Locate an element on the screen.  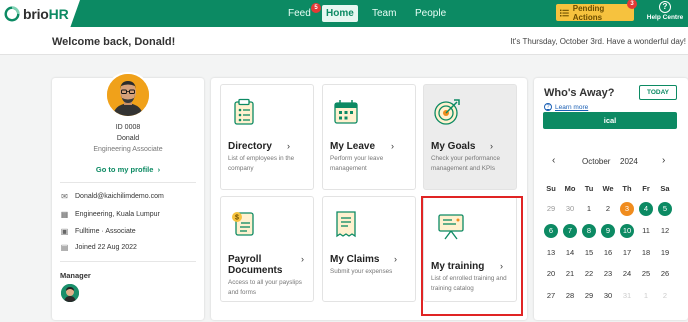
tile-description: Access to all your payslips and forms is located at coordinates (265, 287).